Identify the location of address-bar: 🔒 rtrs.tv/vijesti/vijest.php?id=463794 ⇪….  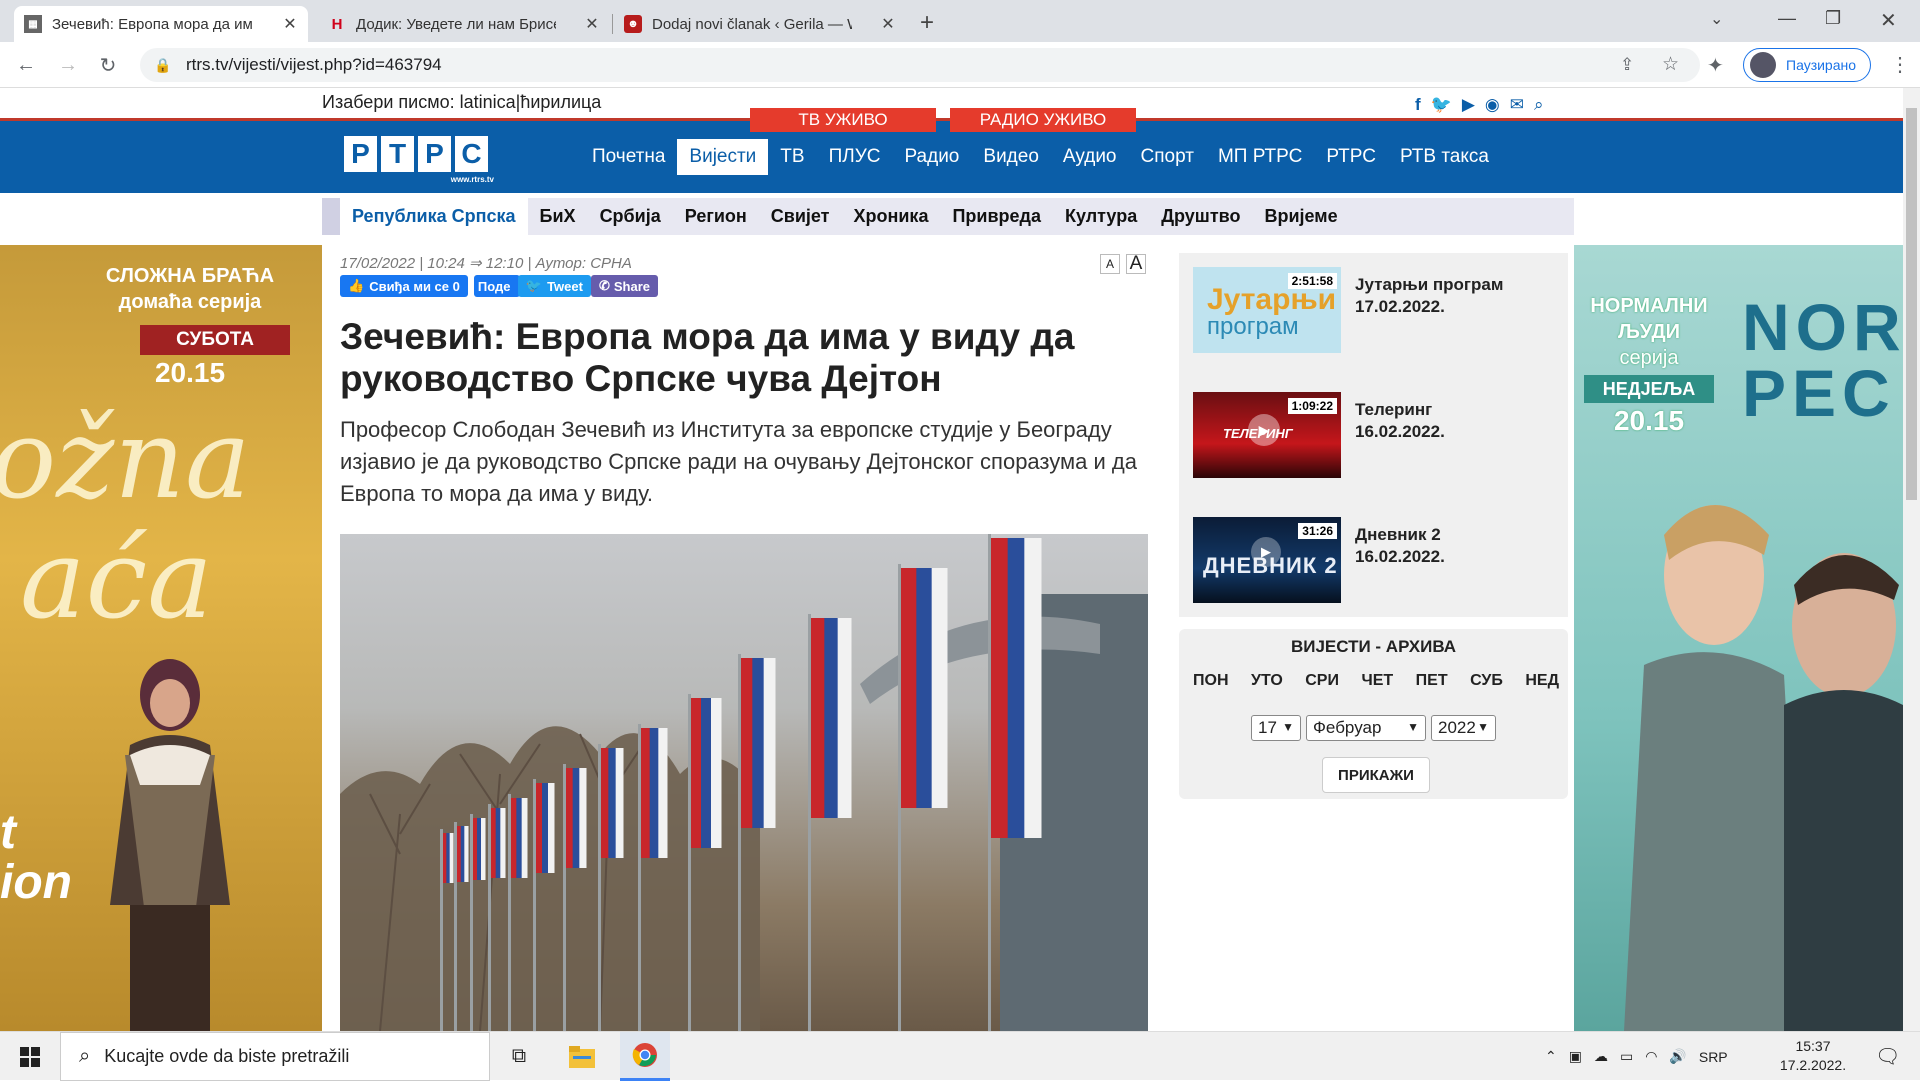
(920, 65).